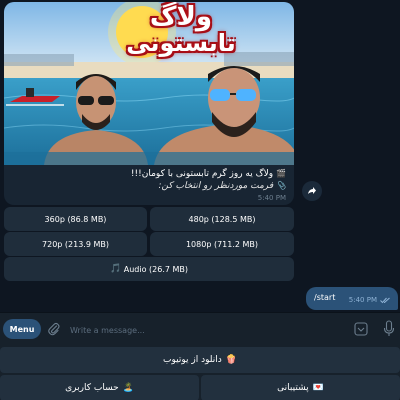  I want to click on menu-button: Menu, so click(22, 329).